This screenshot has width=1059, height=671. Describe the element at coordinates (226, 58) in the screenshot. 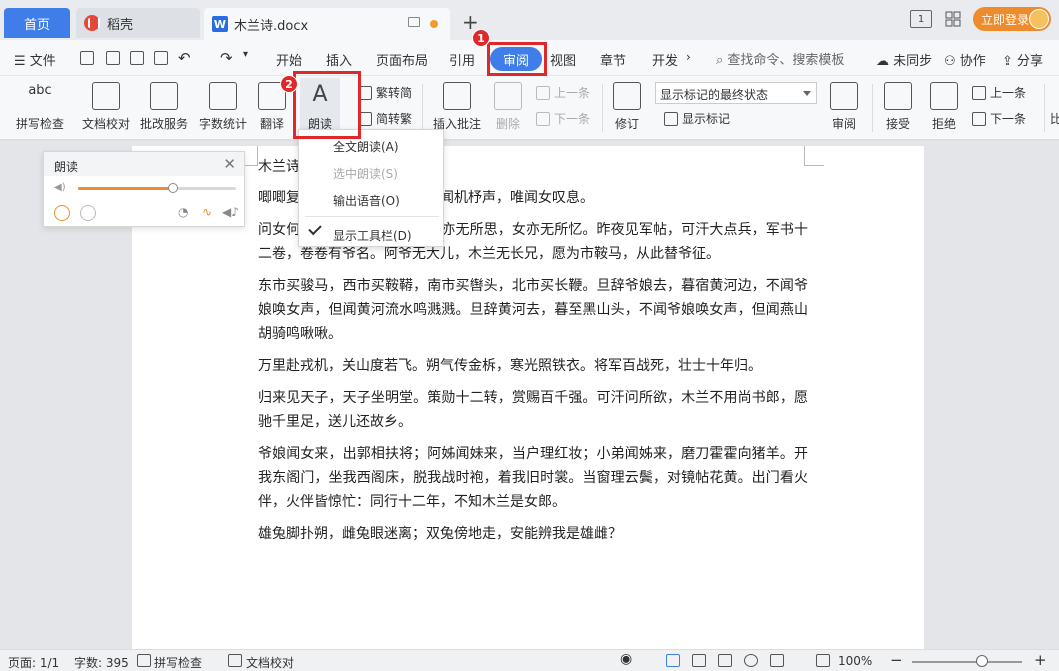

I see `redo-icon: ↷` at that location.